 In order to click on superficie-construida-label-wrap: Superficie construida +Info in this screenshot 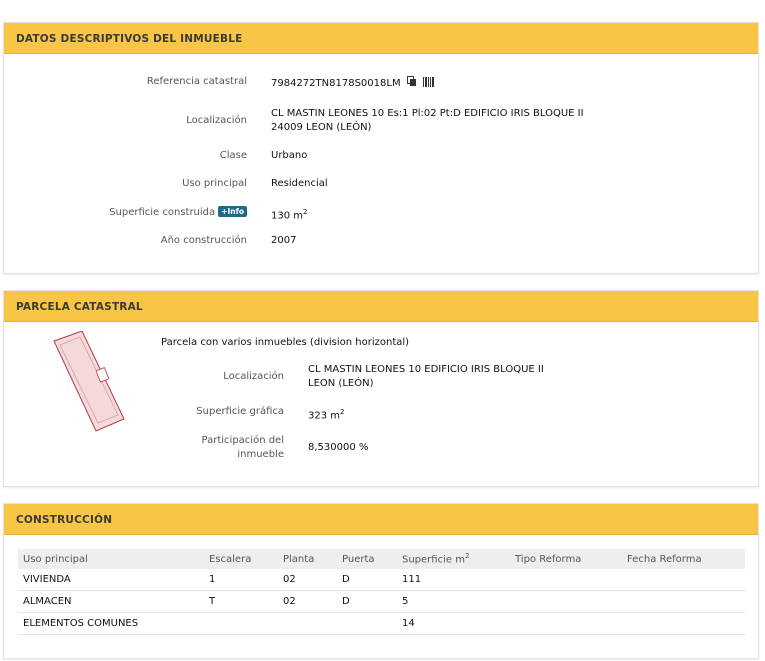, I will do `click(155, 212)`.